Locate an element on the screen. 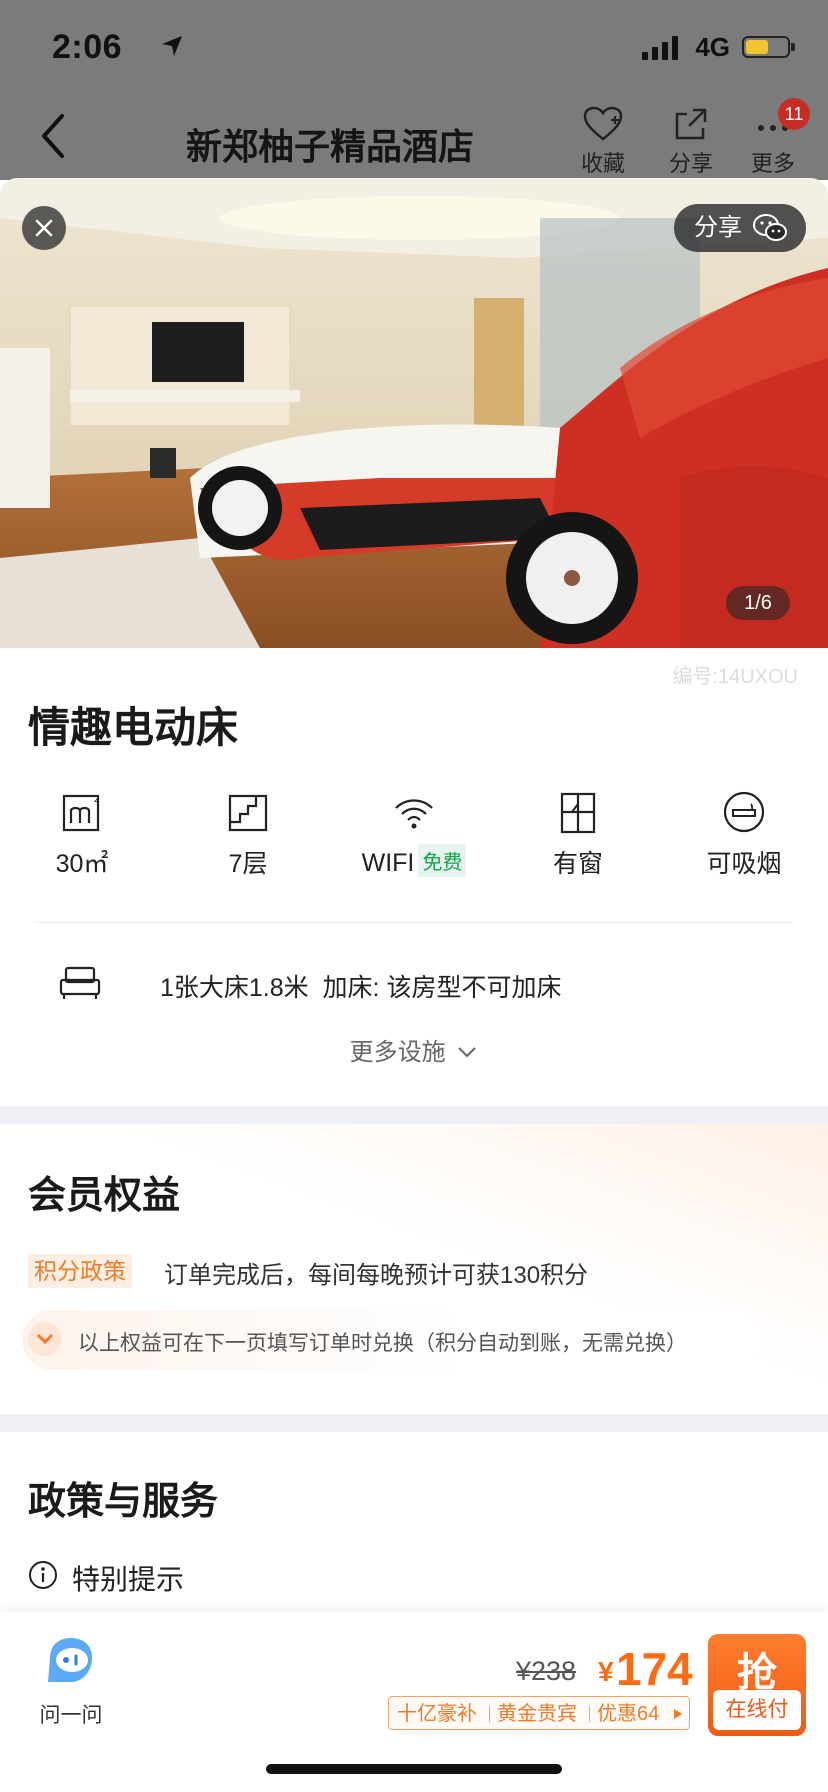 Image resolution: width=828 pixels, height=1792 pixels. benefit-tip-text: 以上权益可在下一页填写订单时兑换（积分自动到账，无需兑换） is located at coordinates (382, 1343).